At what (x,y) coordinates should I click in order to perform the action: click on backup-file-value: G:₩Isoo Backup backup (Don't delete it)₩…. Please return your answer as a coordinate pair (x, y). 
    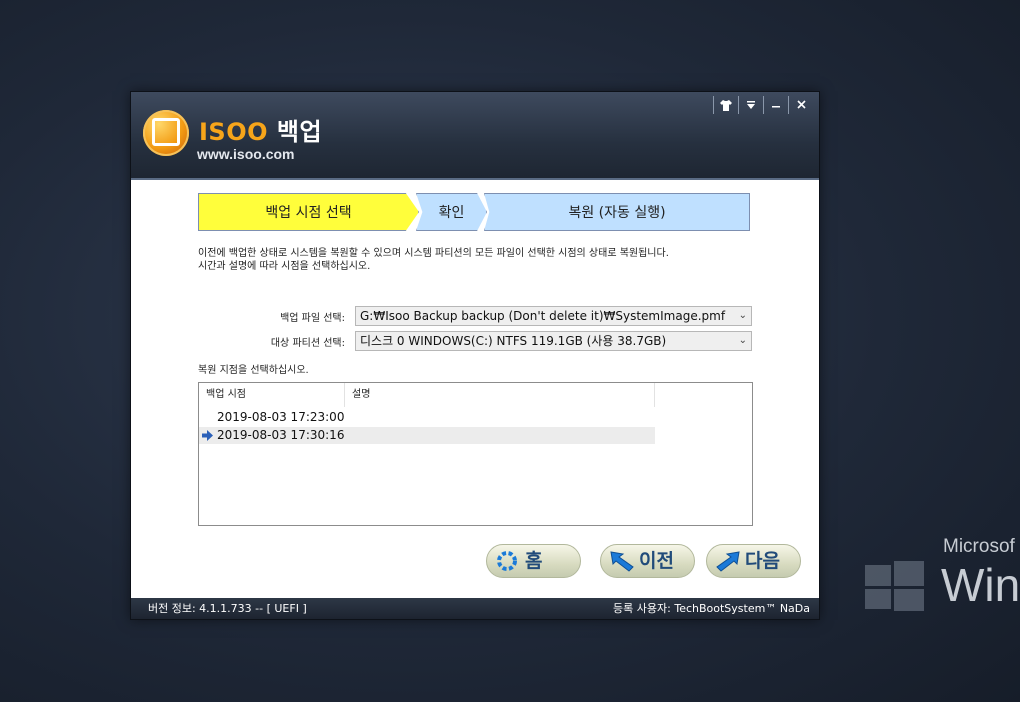
    Looking at the image, I should click on (543, 316).